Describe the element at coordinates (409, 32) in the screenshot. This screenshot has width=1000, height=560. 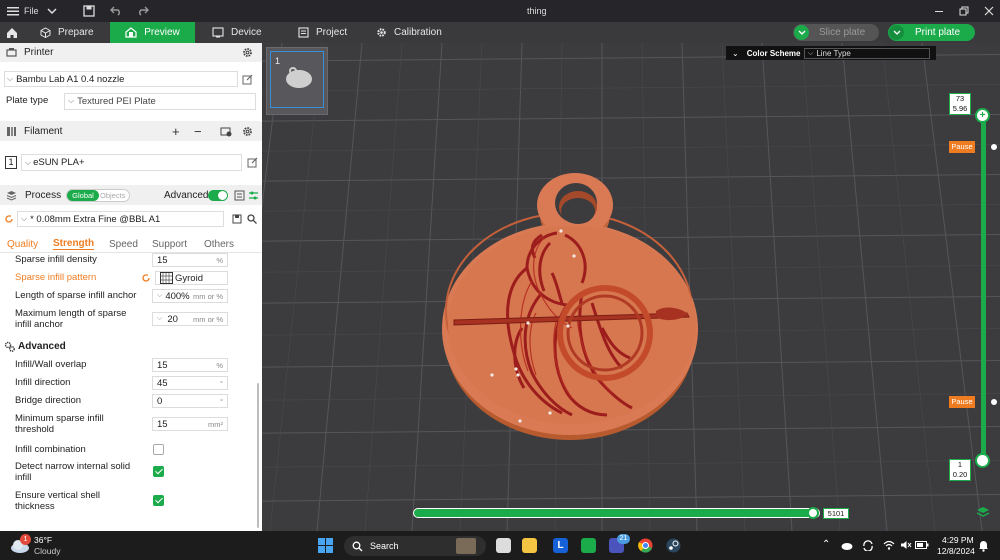
I see `tab-calibration: Calibration` at that location.